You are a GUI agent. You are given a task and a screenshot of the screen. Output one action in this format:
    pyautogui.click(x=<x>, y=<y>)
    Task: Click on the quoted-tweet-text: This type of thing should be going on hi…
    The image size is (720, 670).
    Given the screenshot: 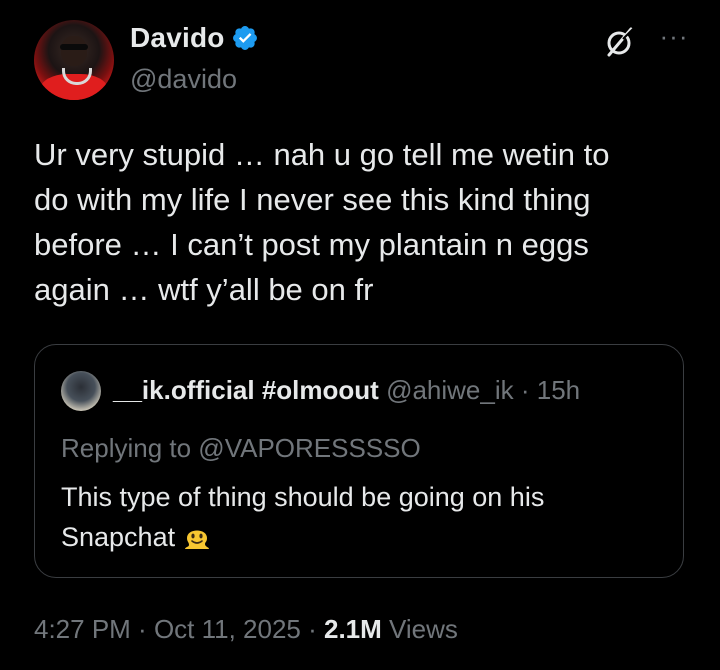 What is the action you would take?
    pyautogui.click(x=303, y=517)
    